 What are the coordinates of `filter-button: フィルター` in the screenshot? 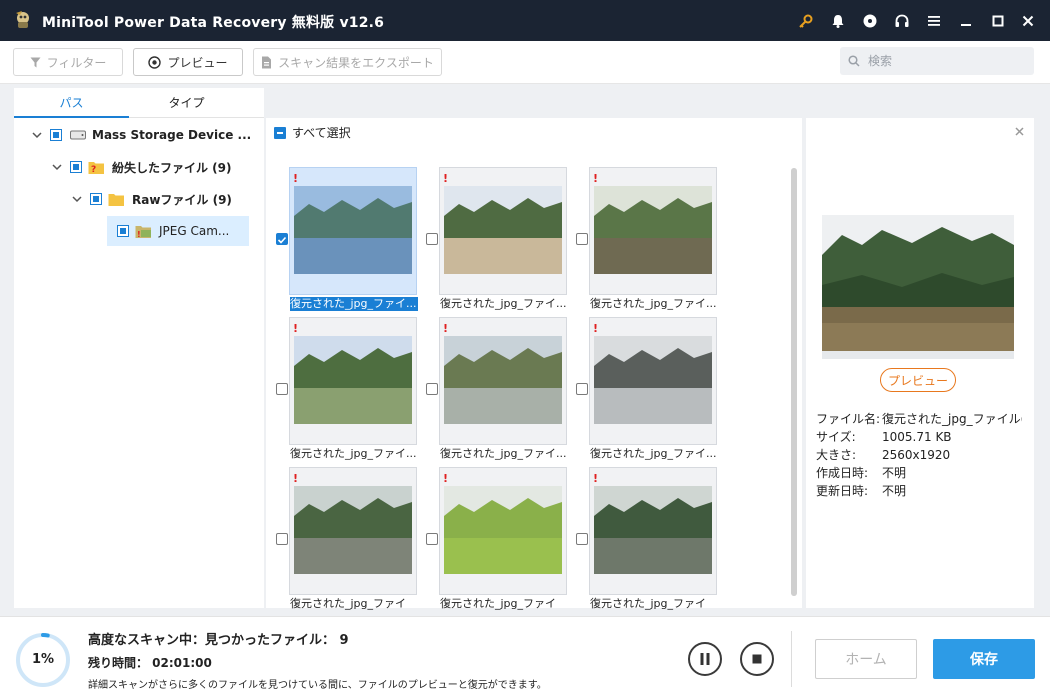 It's located at (68, 62).